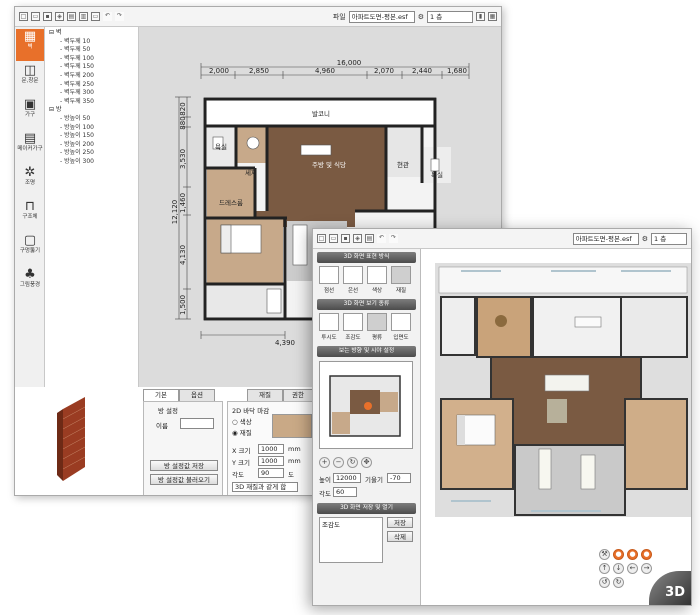  I want to click on color-radio: ○ 색상, so click(242, 421).